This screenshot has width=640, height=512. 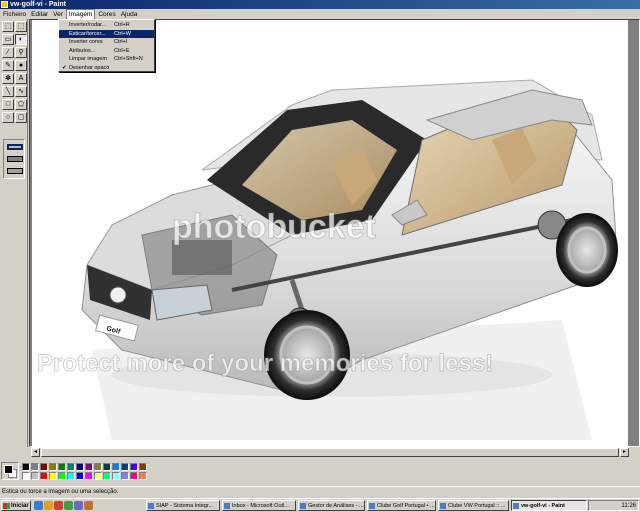 I want to click on foreground-color, so click(x=8, y=469).